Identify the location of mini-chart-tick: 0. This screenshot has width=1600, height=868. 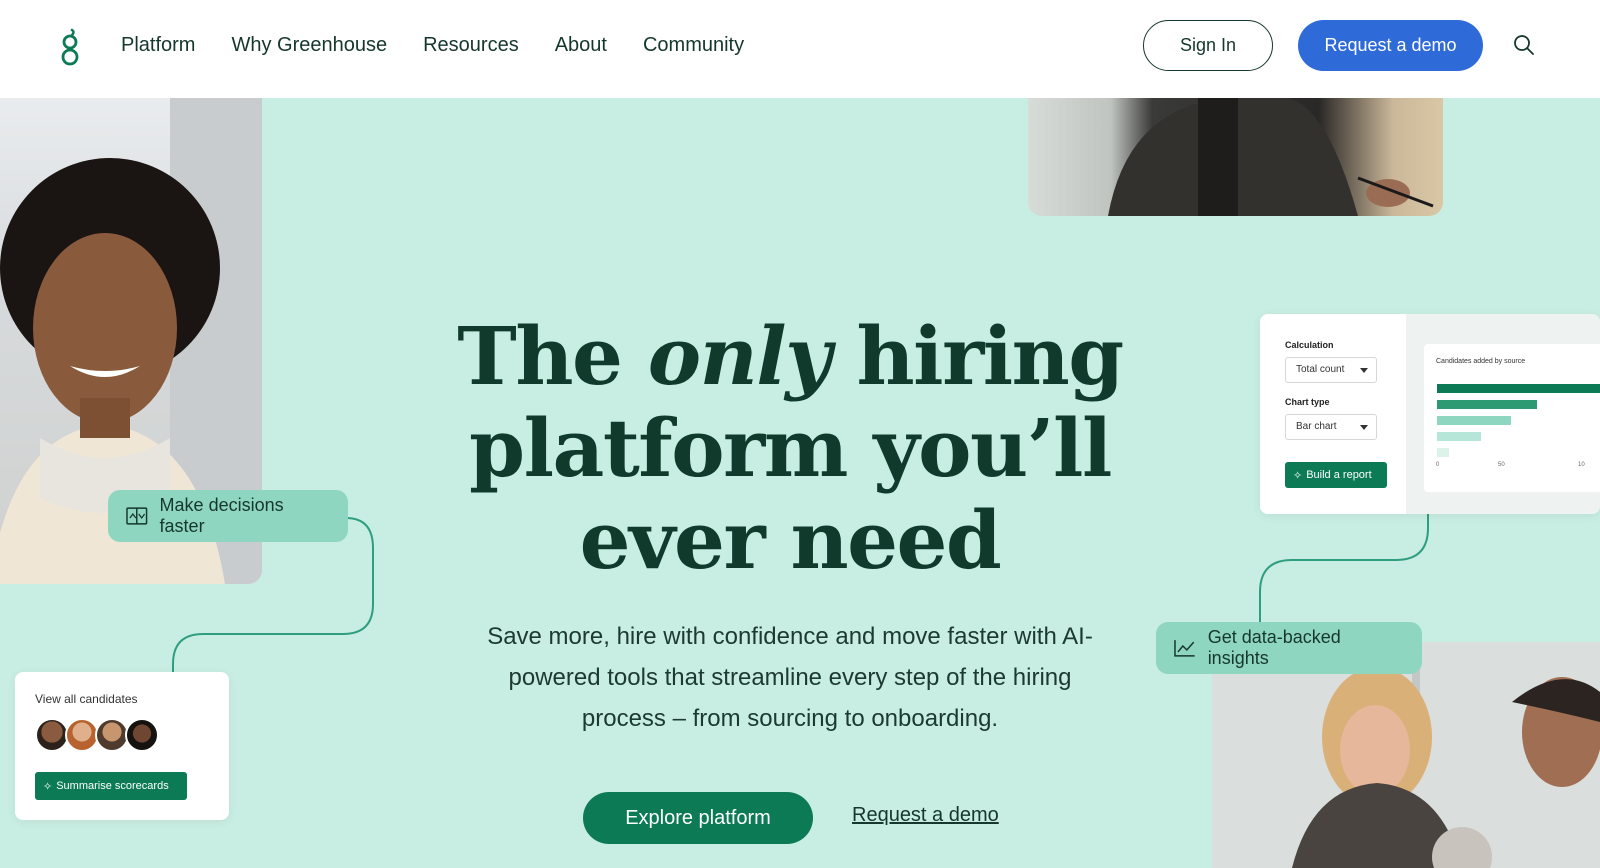
(1438, 465).